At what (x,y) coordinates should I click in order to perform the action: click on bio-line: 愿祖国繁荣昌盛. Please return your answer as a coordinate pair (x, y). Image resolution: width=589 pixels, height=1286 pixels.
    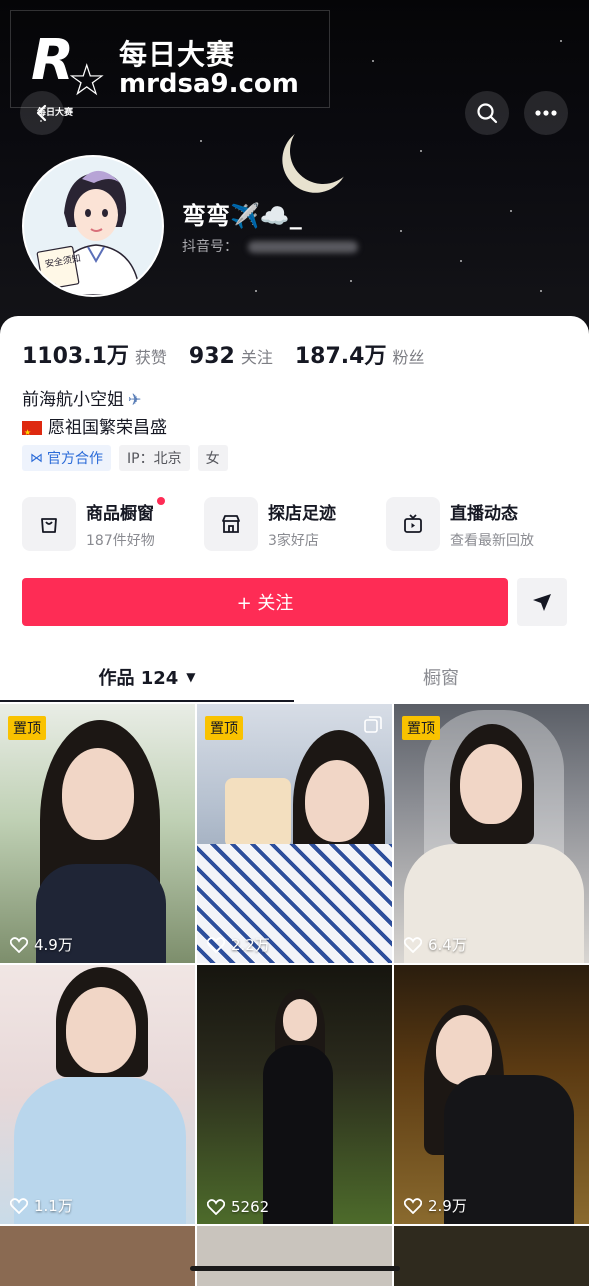
    Looking at the image, I should click on (107, 428).